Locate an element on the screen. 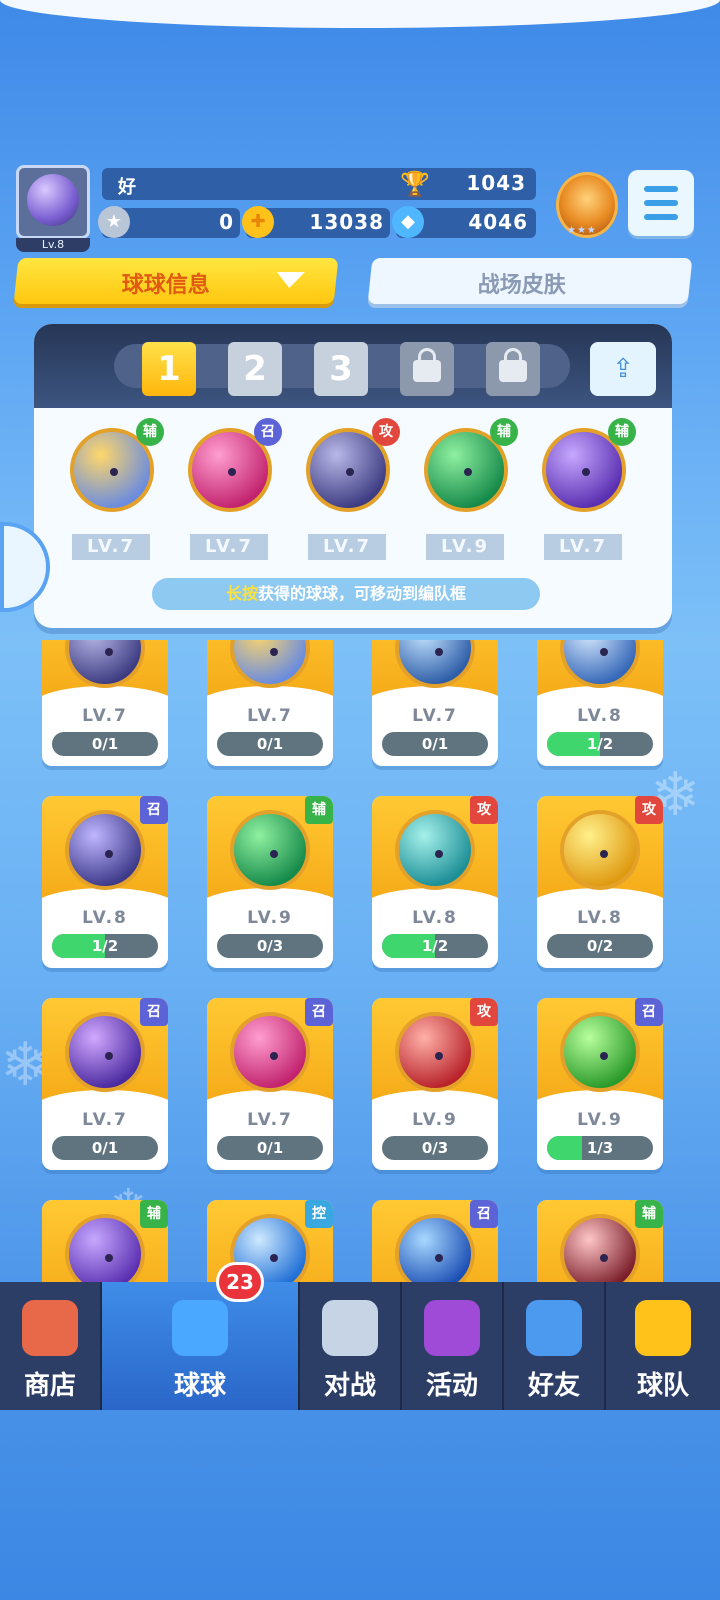 The image size is (720, 1600). ball-card: 攻 LV.9 0/3 is located at coordinates (435, 1084).